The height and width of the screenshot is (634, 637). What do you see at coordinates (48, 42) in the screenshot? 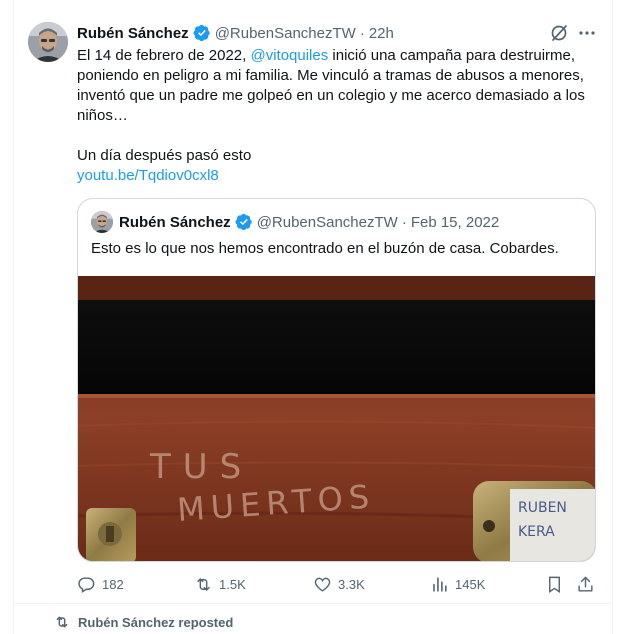
I see `author-avatar` at bounding box center [48, 42].